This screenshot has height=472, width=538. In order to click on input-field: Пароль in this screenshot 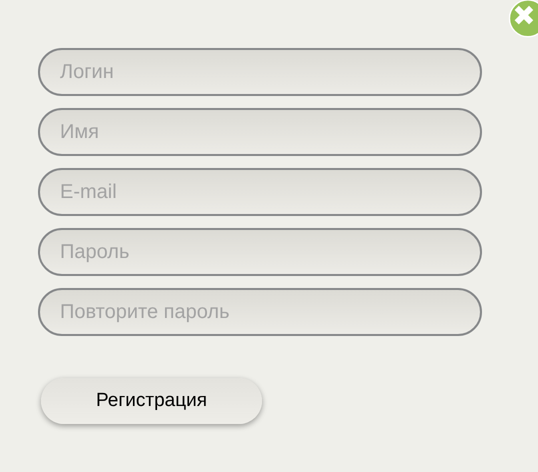, I will do `click(260, 252)`.